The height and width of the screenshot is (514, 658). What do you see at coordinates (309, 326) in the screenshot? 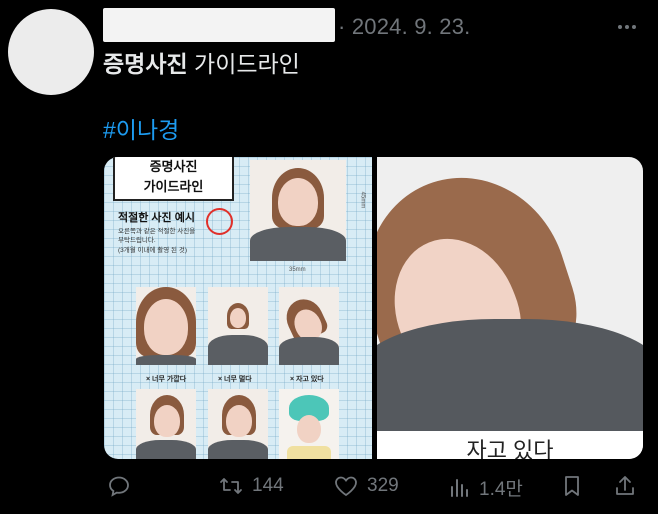
I see `bad-photo-sleeping` at bounding box center [309, 326].